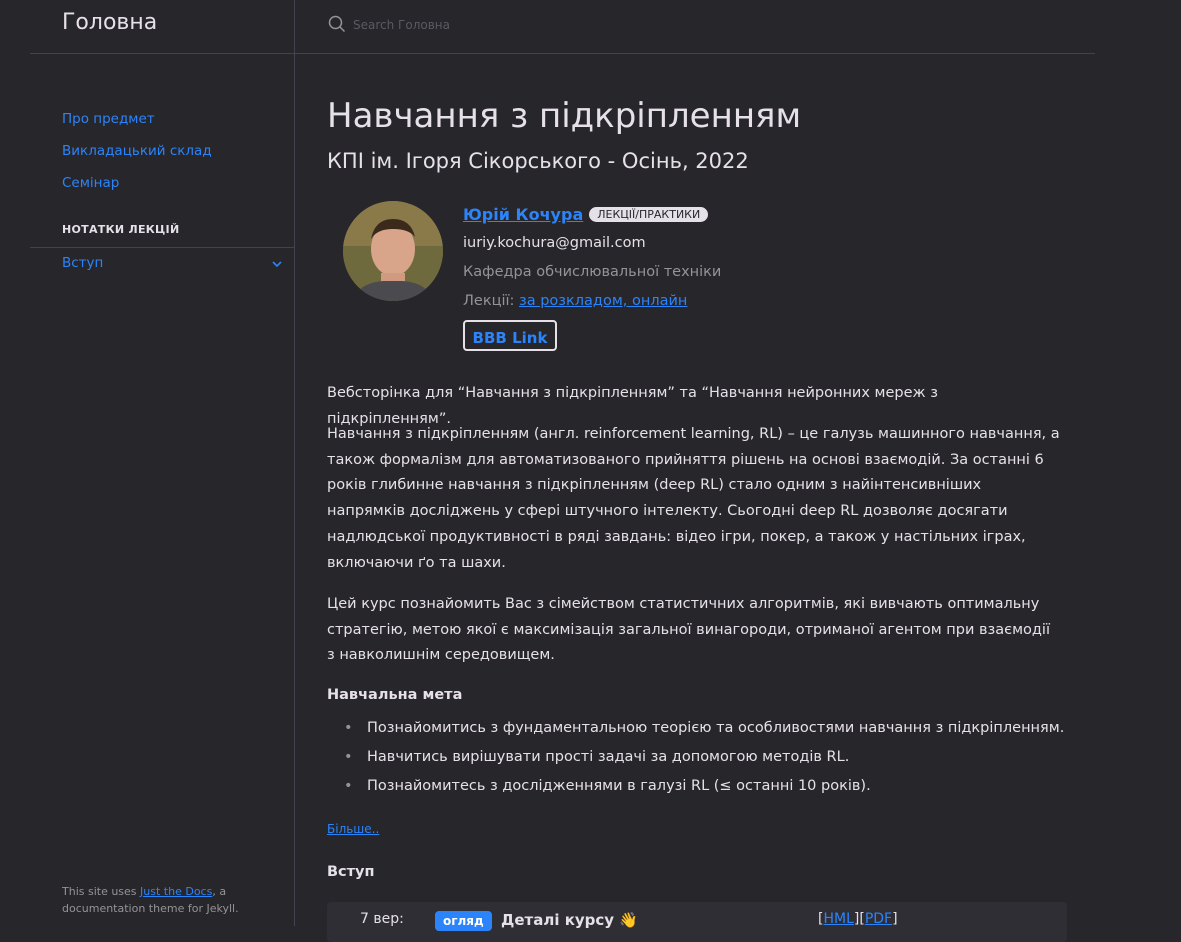  What do you see at coordinates (628, 920) in the screenshot?
I see `waving-hand-icon: 👋` at bounding box center [628, 920].